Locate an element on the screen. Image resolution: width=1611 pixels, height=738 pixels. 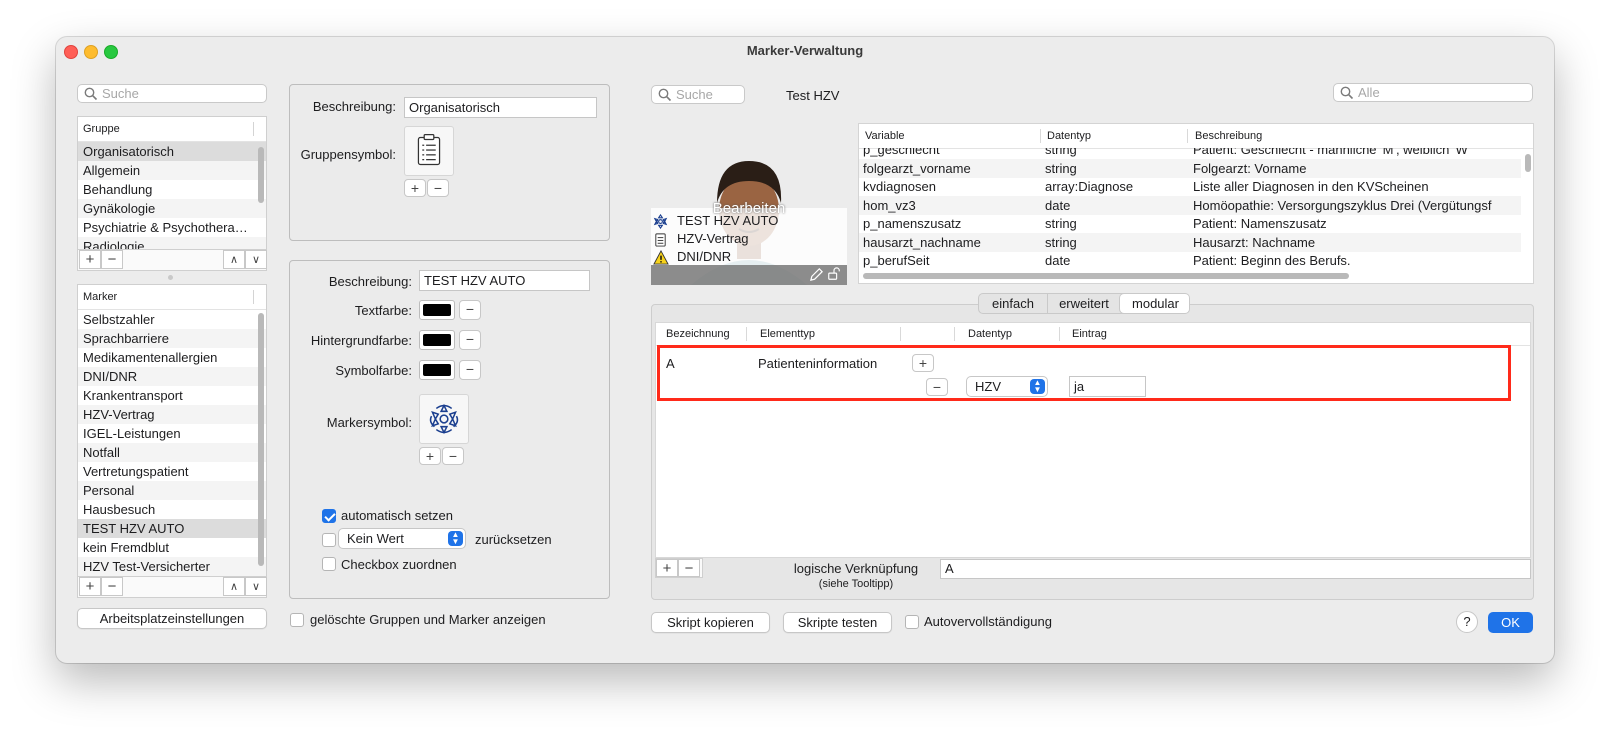
marker-list-item: Sprachbarriere is located at coordinates (172, 338).